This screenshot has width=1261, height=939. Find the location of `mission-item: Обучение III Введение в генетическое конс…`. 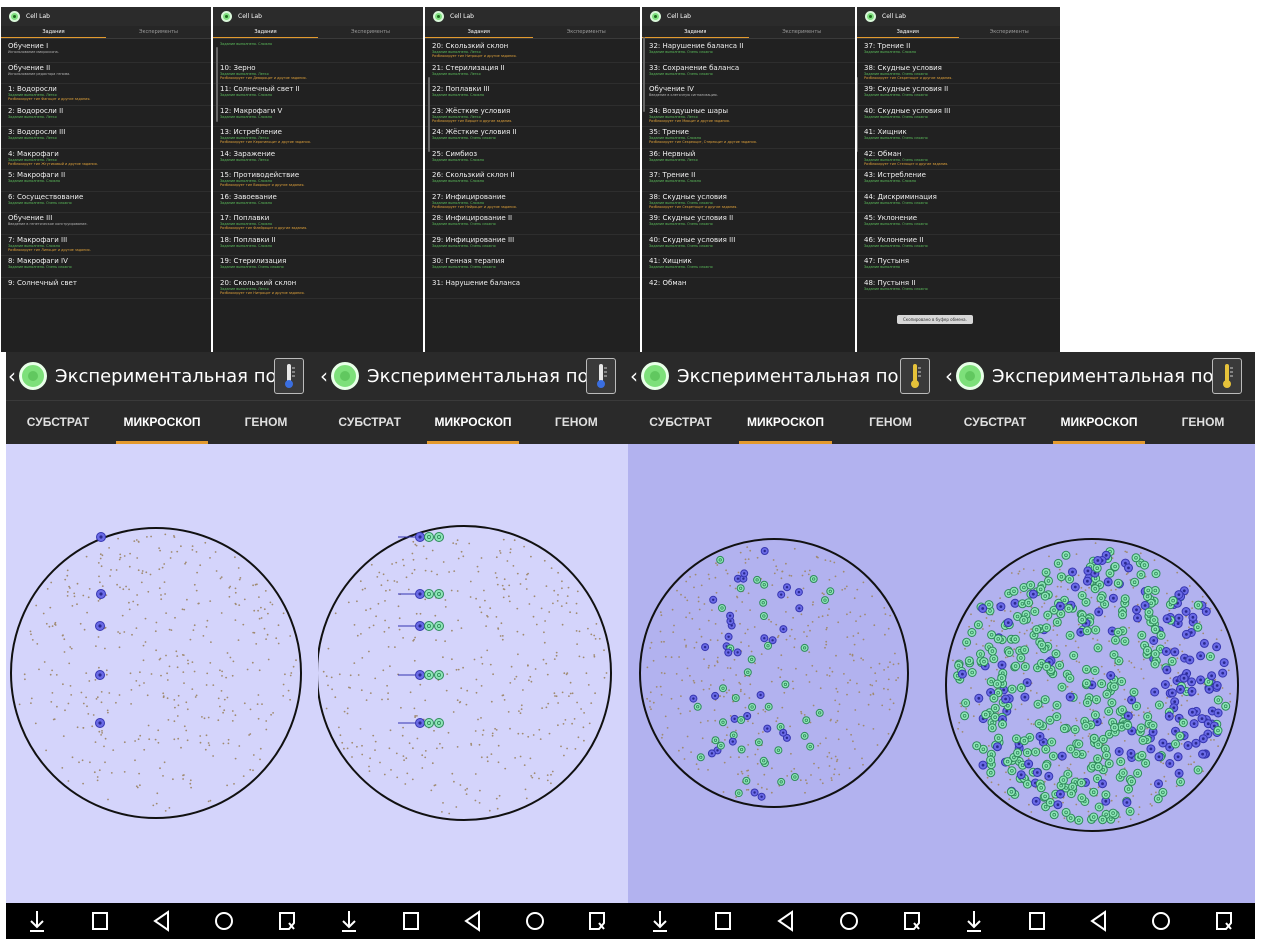

mission-item: Обучение III Введение в генетическое конс… is located at coordinates (106, 224).